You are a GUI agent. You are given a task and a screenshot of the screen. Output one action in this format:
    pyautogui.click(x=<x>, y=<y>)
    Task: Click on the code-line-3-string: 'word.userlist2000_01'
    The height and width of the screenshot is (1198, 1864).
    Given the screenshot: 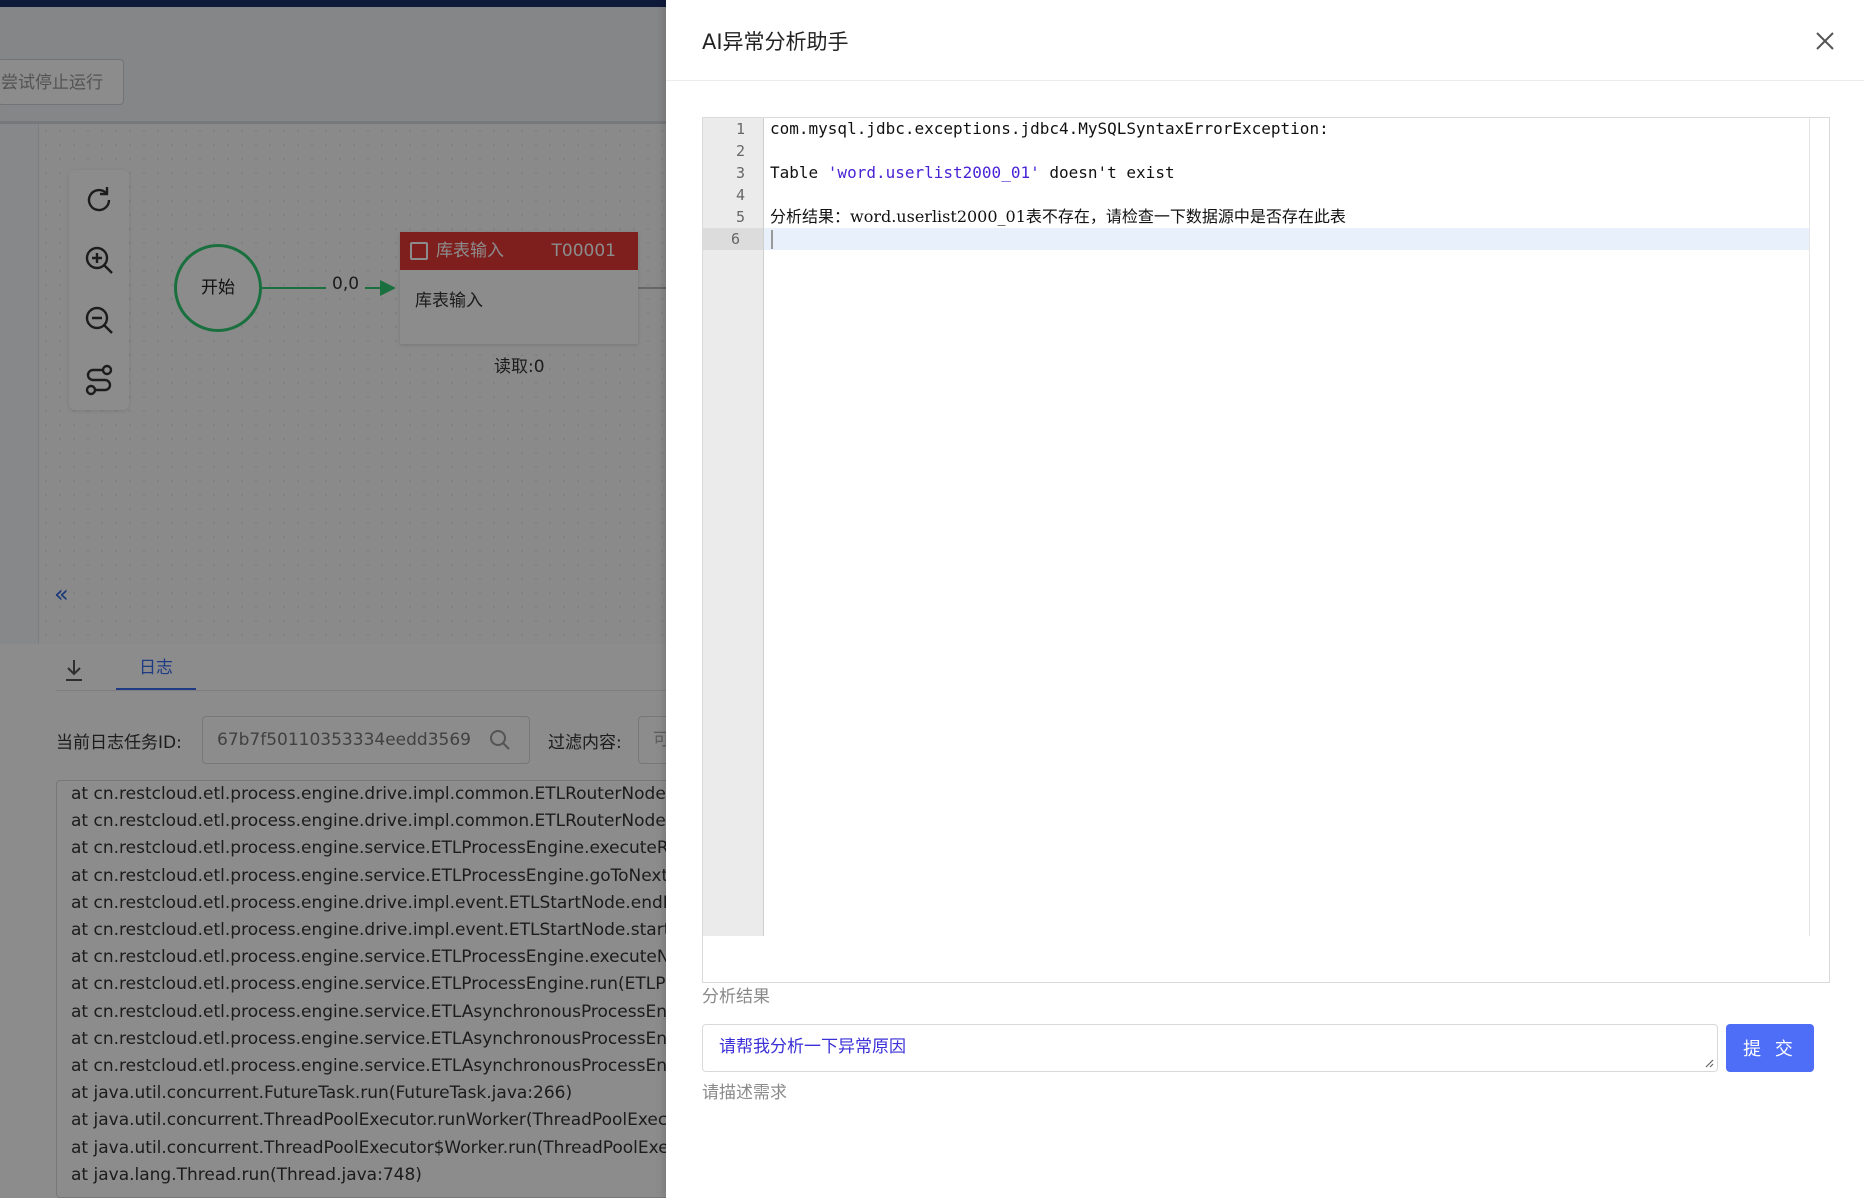 What is the action you would take?
    pyautogui.click(x=933, y=172)
    